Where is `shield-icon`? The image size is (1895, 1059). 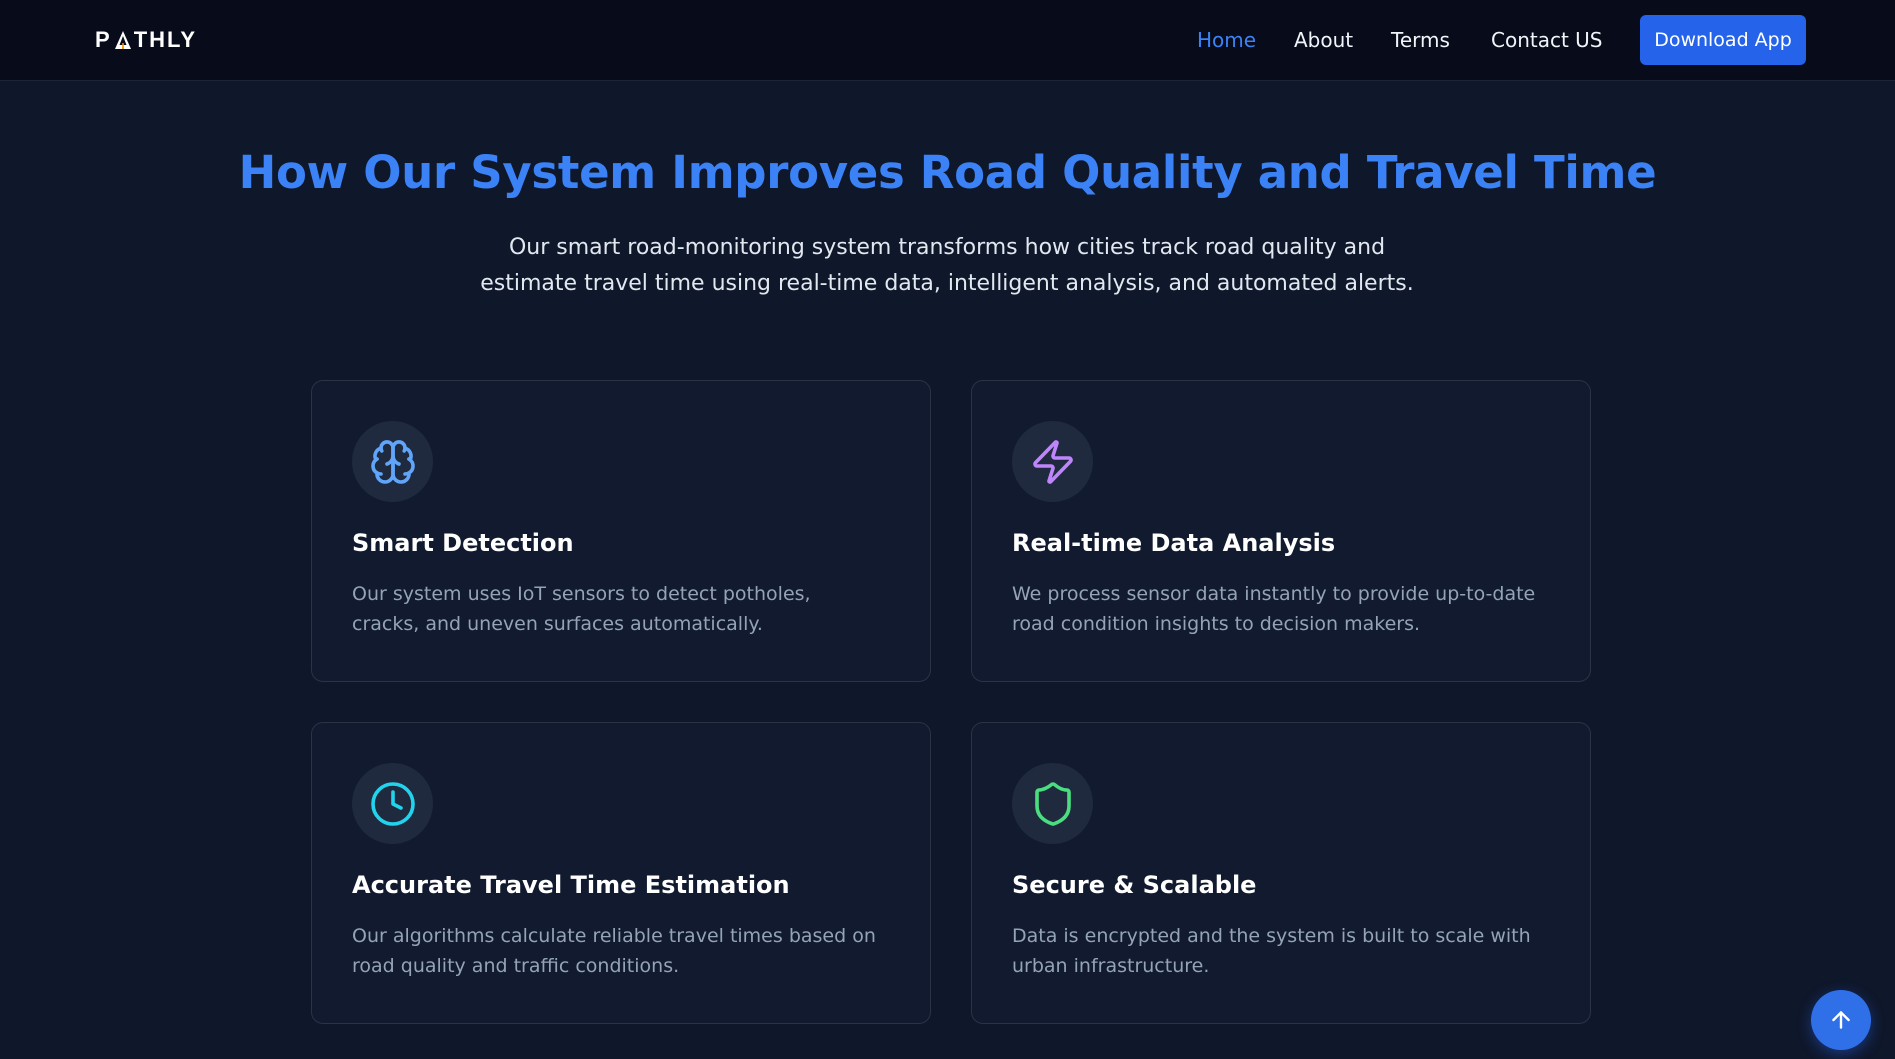 shield-icon is located at coordinates (1052, 803).